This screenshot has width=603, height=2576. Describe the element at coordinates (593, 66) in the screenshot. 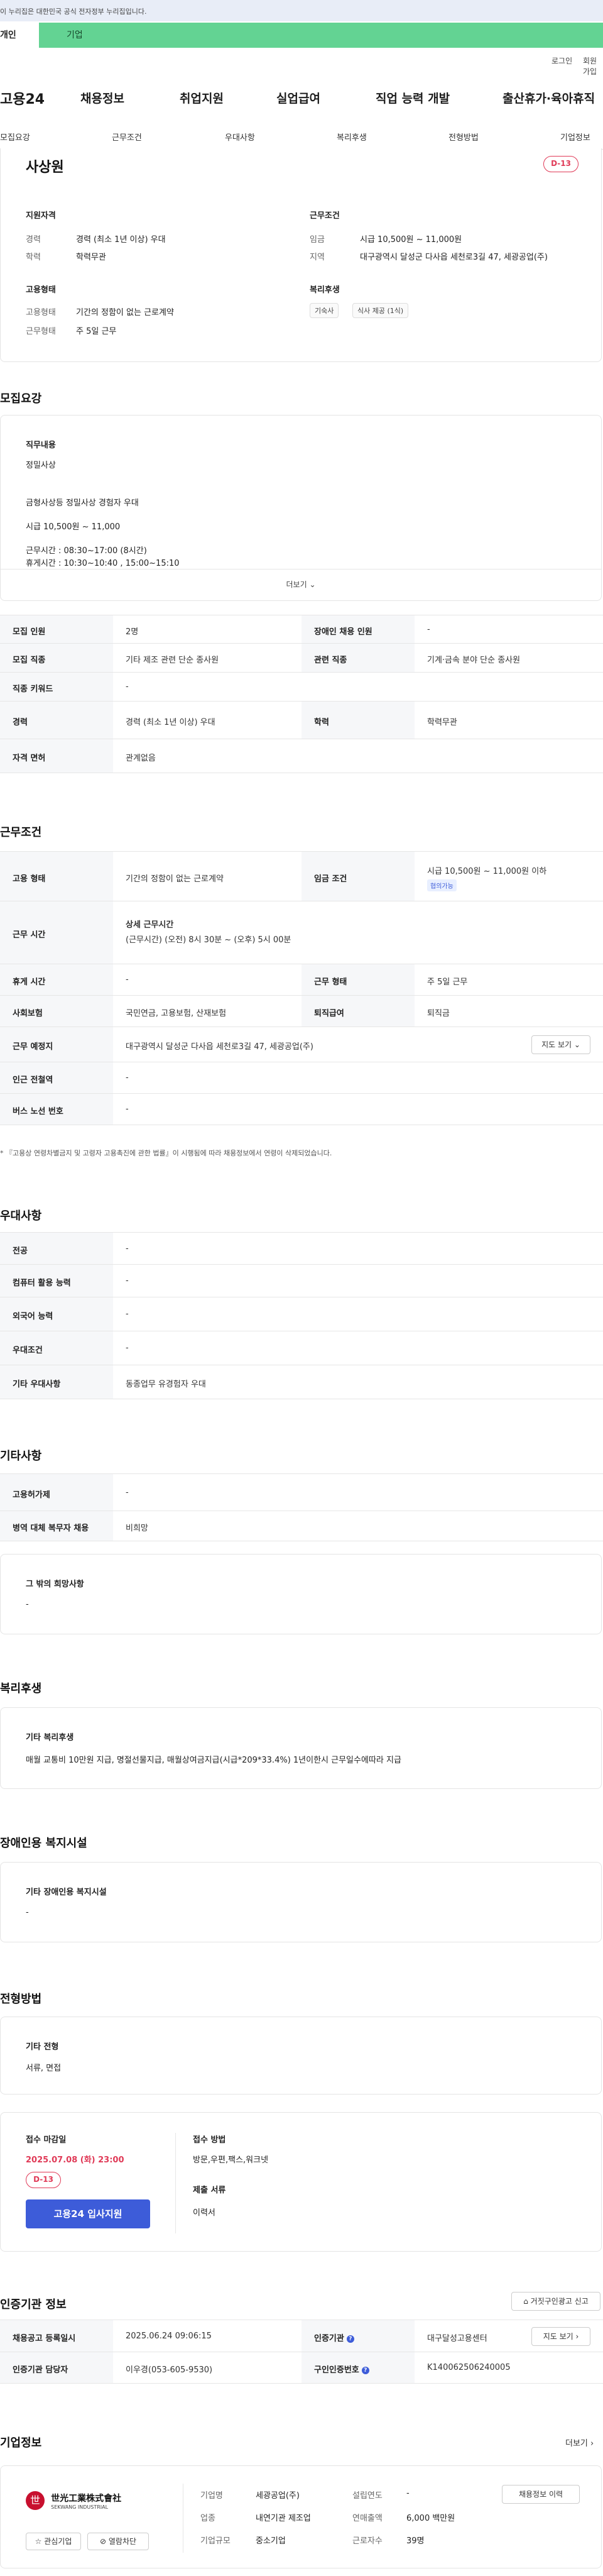

I see `signup-link: 회원가입` at that location.